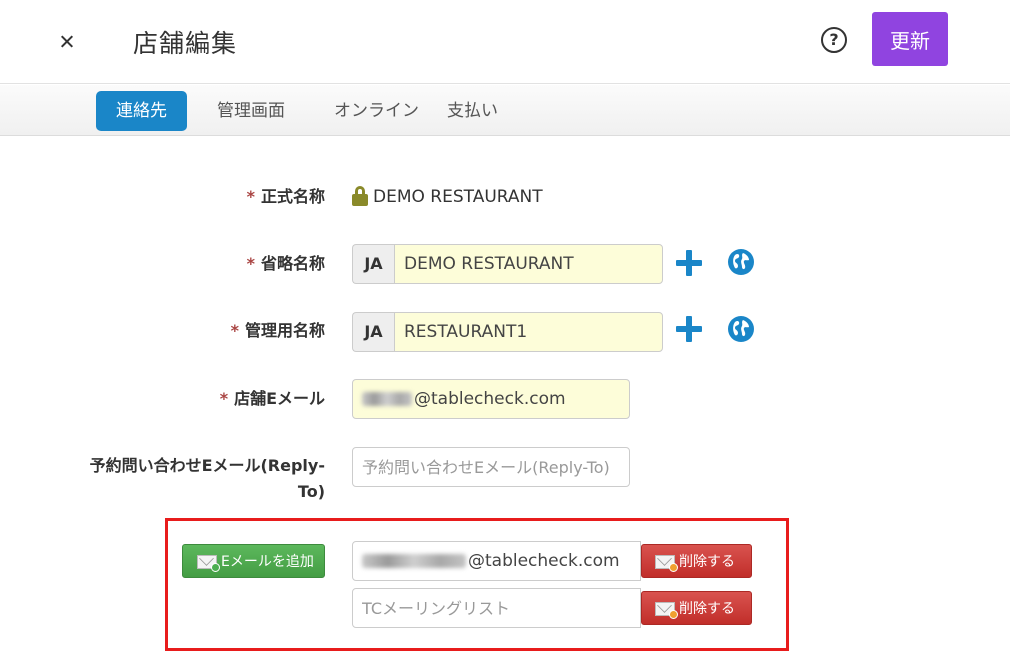  I want to click on short-name-input, so click(528, 264).